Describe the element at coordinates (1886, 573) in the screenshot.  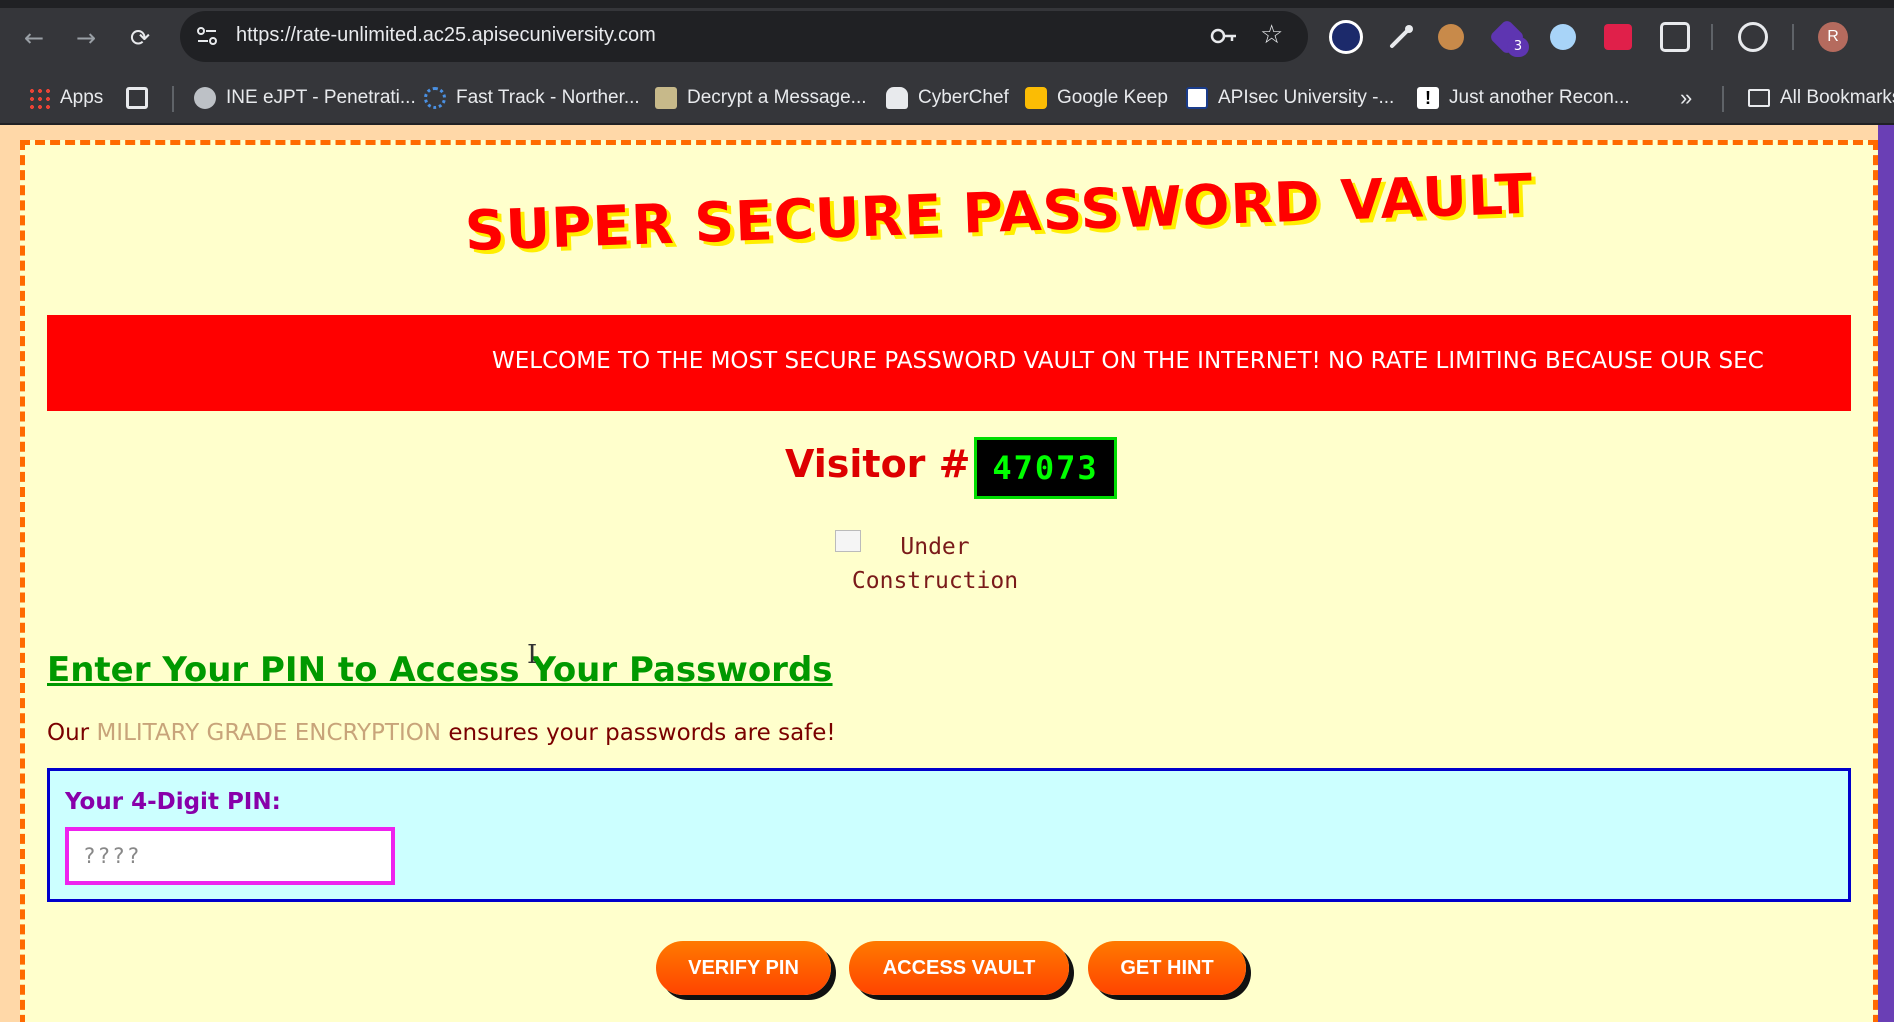
I see `page-scrollbar` at that location.